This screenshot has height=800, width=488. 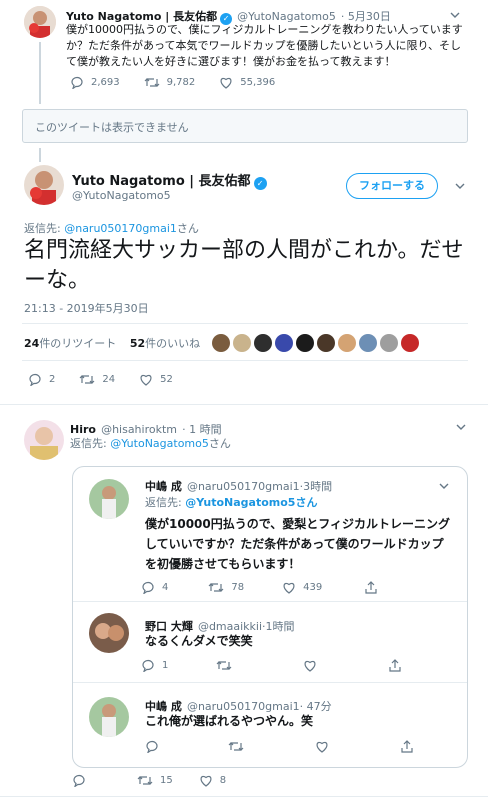 What do you see at coordinates (154, 665) in the screenshot?
I see `reply-button: 1` at bounding box center [154, 665].